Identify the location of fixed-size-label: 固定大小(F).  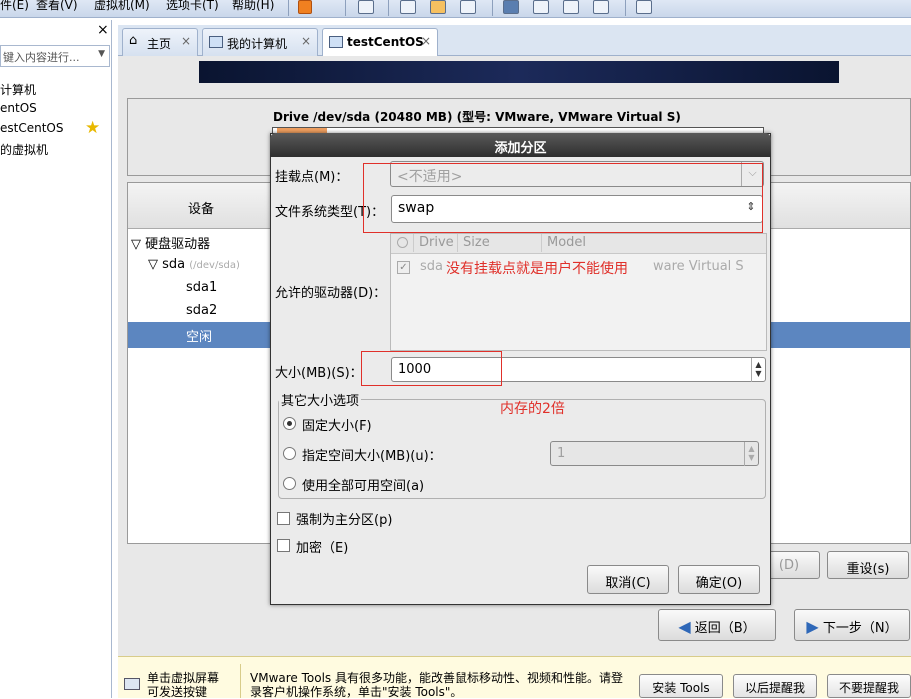
(337, 426).